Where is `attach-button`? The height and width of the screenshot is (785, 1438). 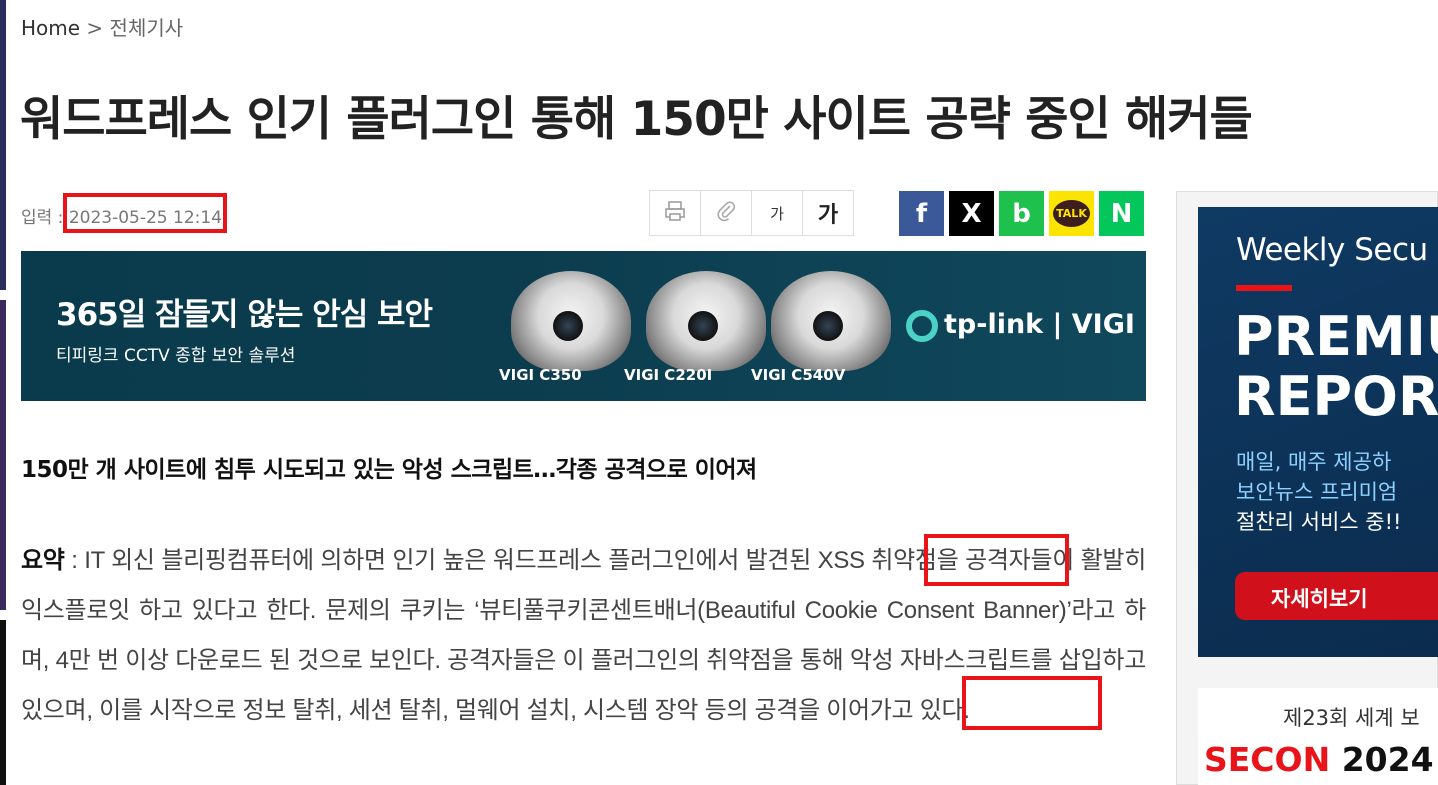
attach-button is located at coordinates (726, 213).